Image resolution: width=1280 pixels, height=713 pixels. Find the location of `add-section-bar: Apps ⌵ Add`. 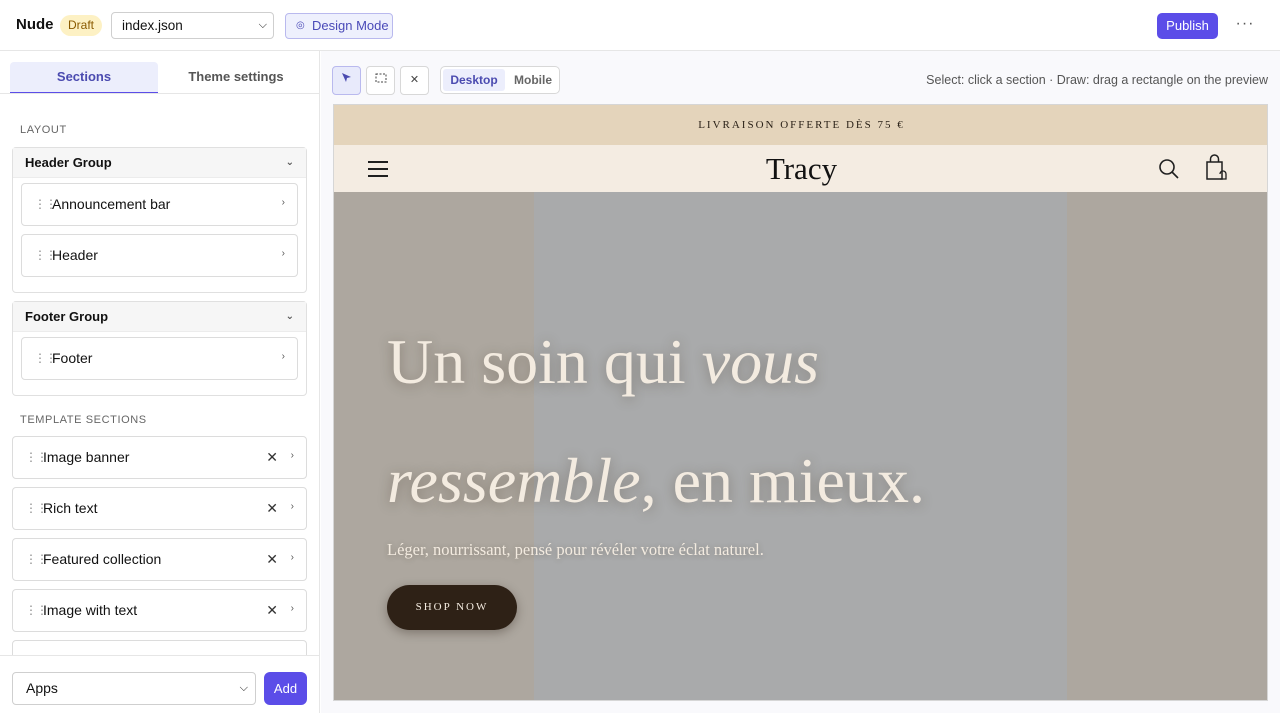

add-section-bar: Apps ⌵ Add is located at coordinates (159, 684).